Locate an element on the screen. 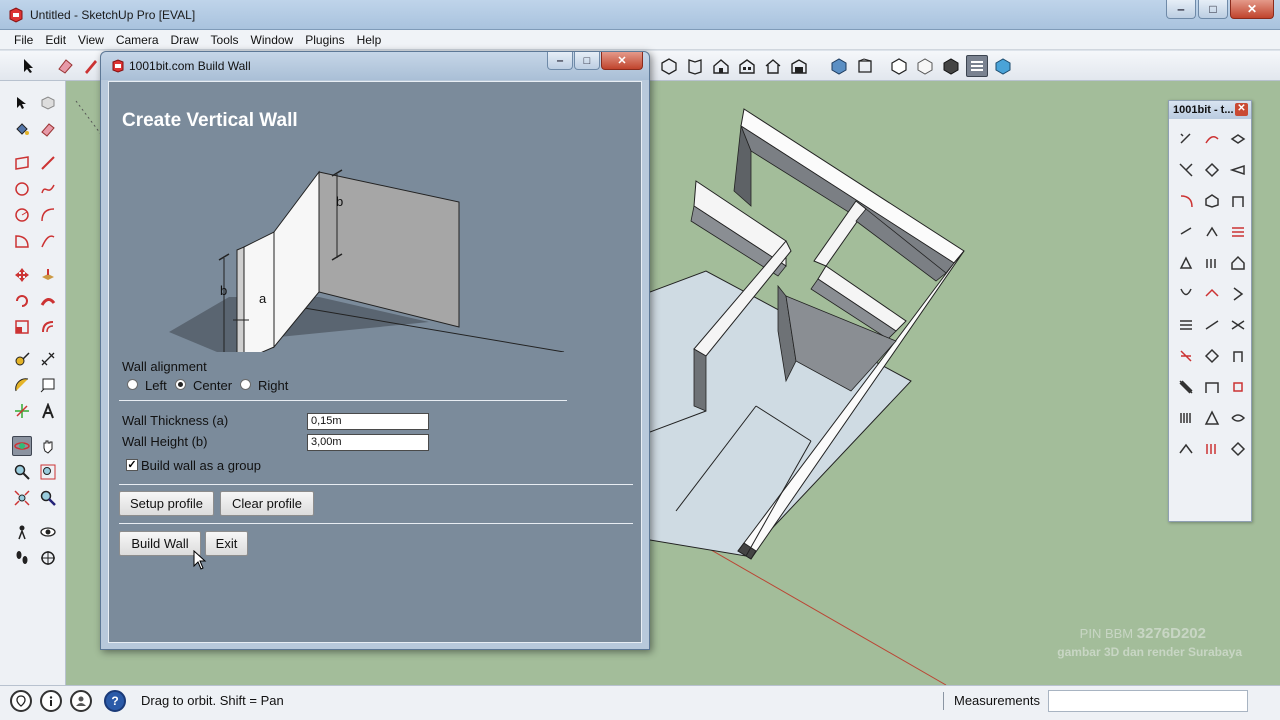 The width and height of the screenshot is (1280, 720). grille-tool-icon is located at coordinates (1212, 448).